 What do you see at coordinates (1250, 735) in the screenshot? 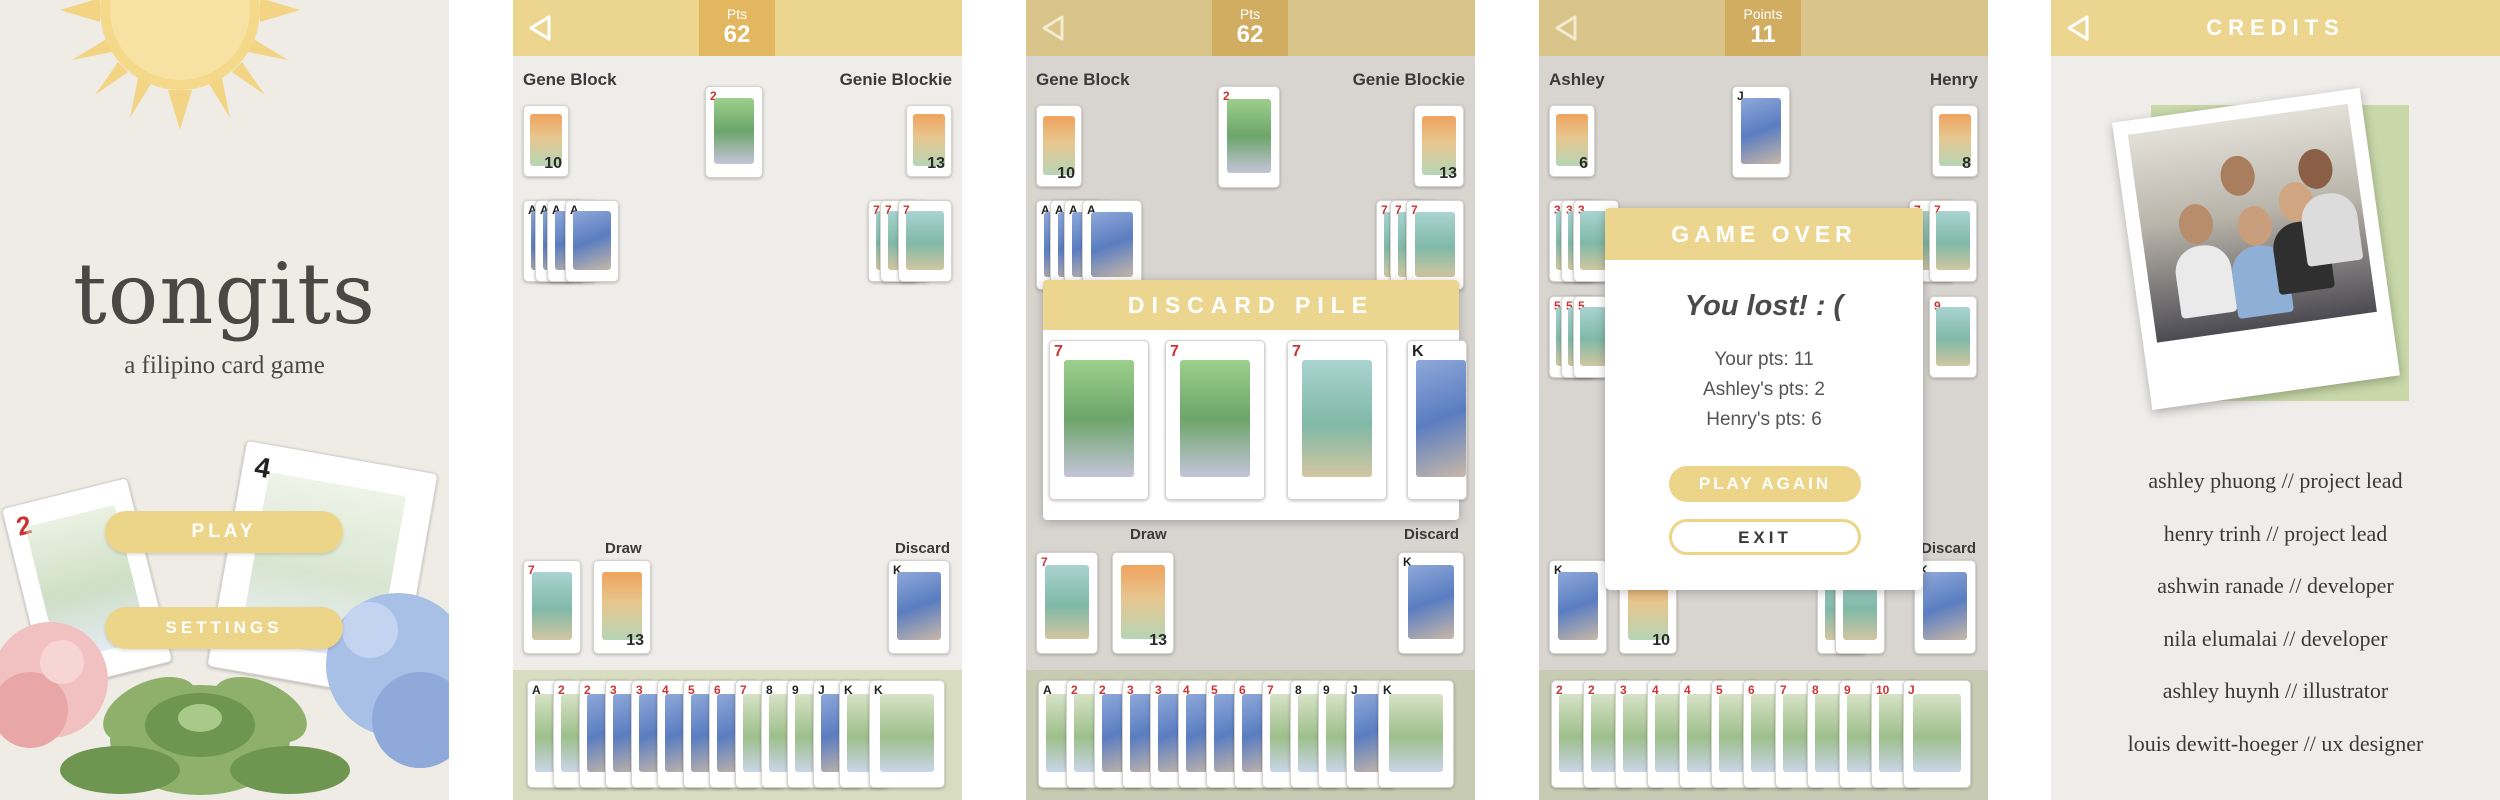
I see `player-hand-tray: A 2 2 3 3 4 5 6 7 8 9 J K` at bounding box center [1250, 735].